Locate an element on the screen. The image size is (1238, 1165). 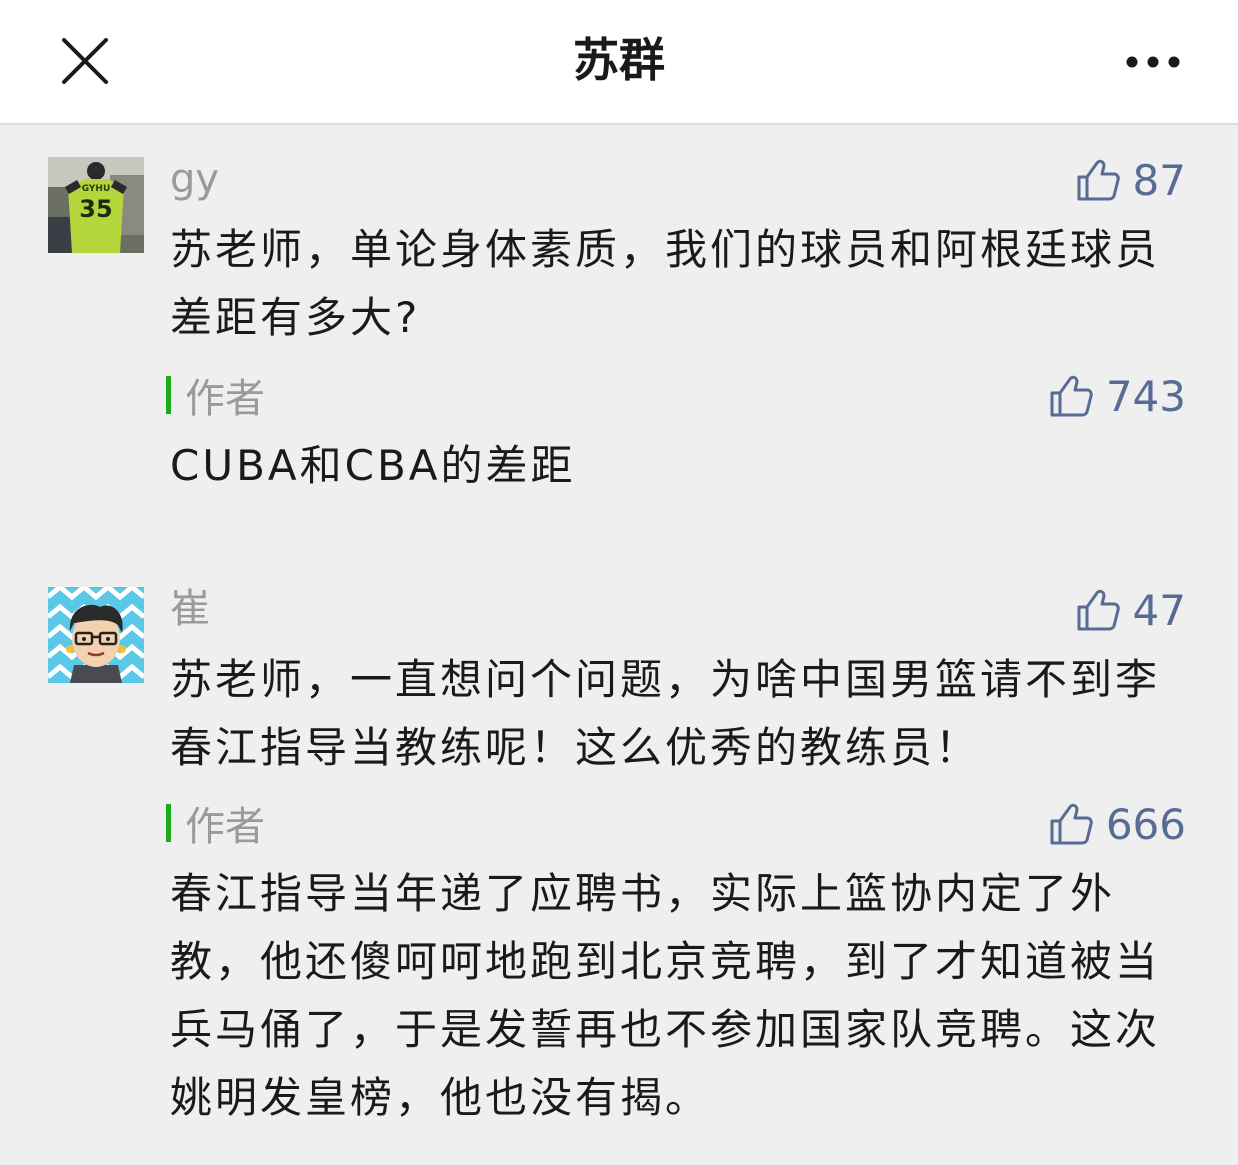
more-dots-icon is located at coordinates (1153, 62).